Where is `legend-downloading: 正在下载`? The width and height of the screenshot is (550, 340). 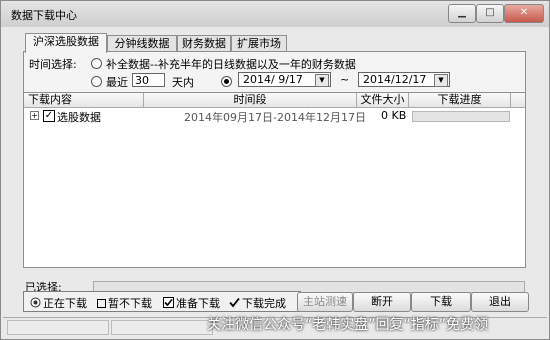 legend-downloading: 正在下载 is located at coordinates (58, 303).